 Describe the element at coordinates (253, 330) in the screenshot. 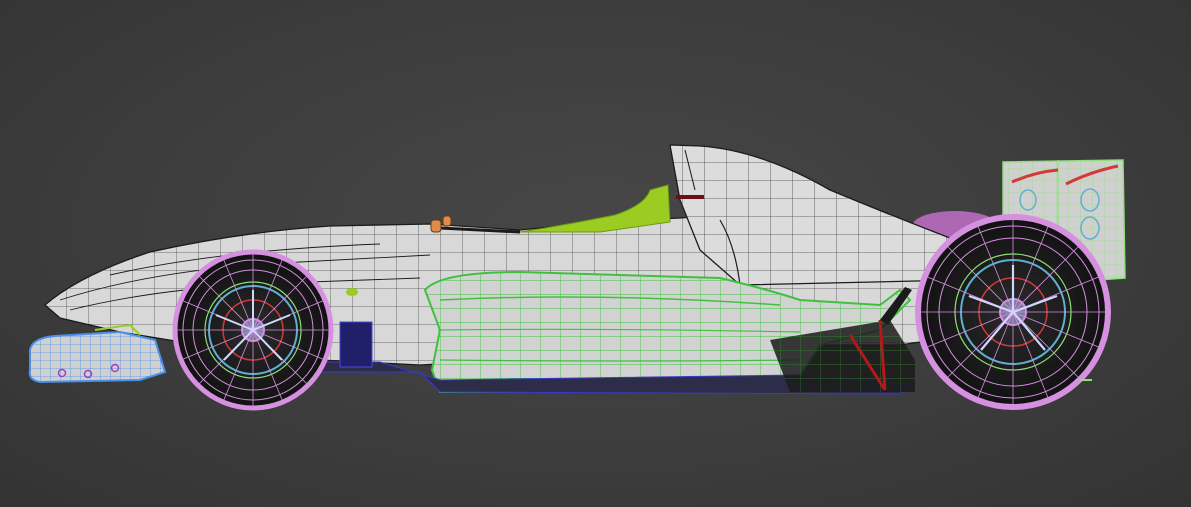

I see `front-wheel` at that location.